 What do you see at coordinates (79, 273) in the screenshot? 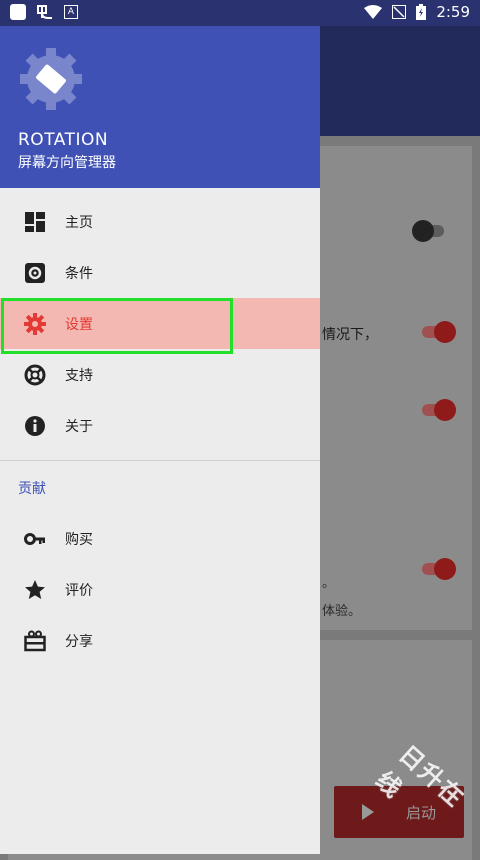
I see `drawer-item-label: 条件` at bounding box center [79, 273].